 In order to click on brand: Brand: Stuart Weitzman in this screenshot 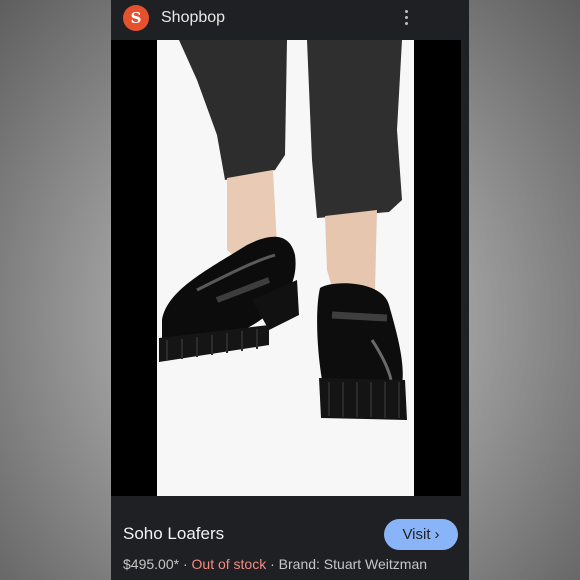, I will do `click(353, 564)`.